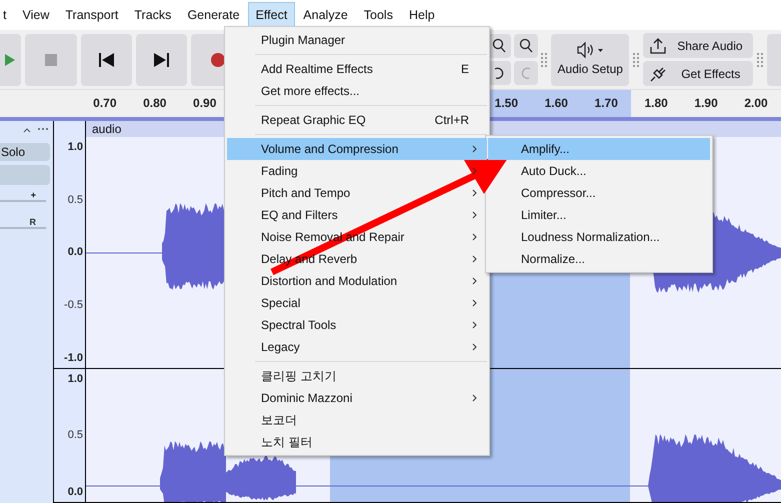 The height and width of the screenshot is (503, 781). I want to click on gain-slider-label: +, so click(33, 195).